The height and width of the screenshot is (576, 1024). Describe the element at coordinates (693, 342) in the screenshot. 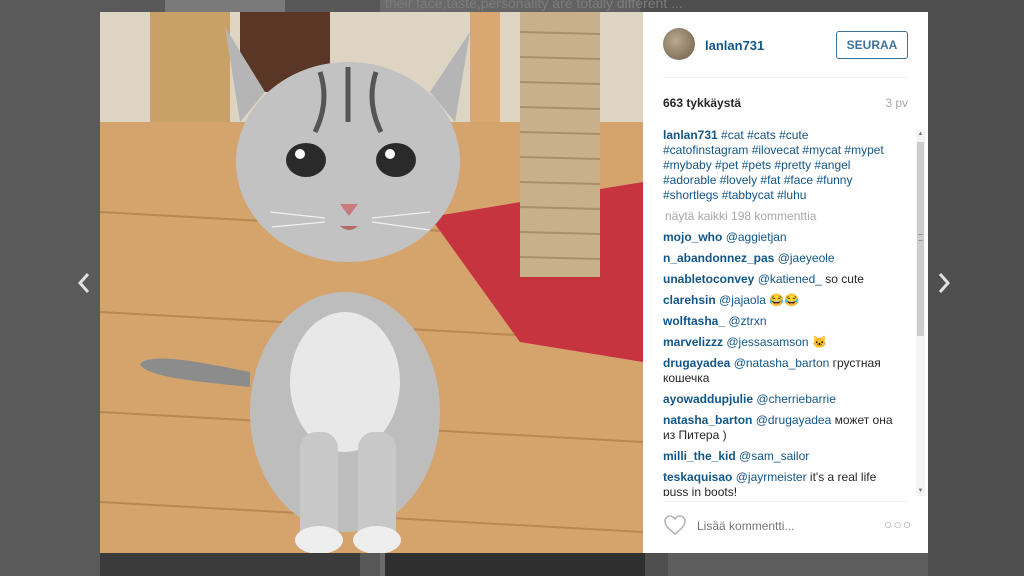

I see `comment-username: marvelizzz` at that location.